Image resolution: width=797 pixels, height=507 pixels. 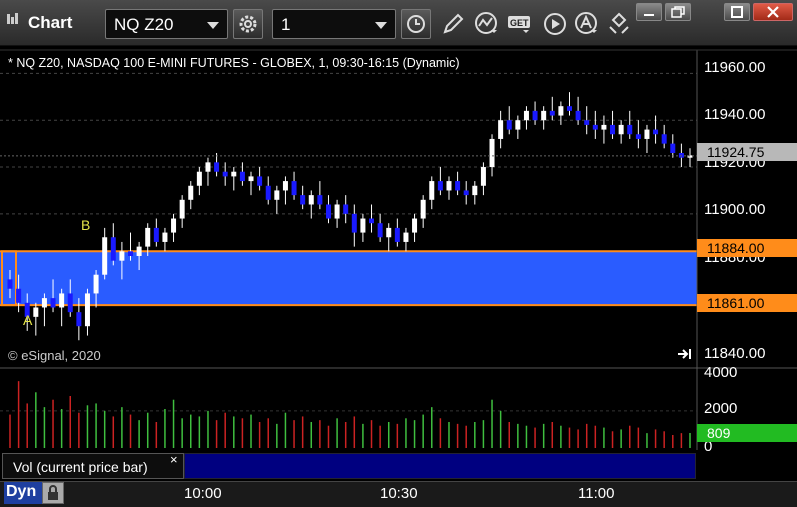 I want to click on symbol-settings-button, so click(x=248, y=24).